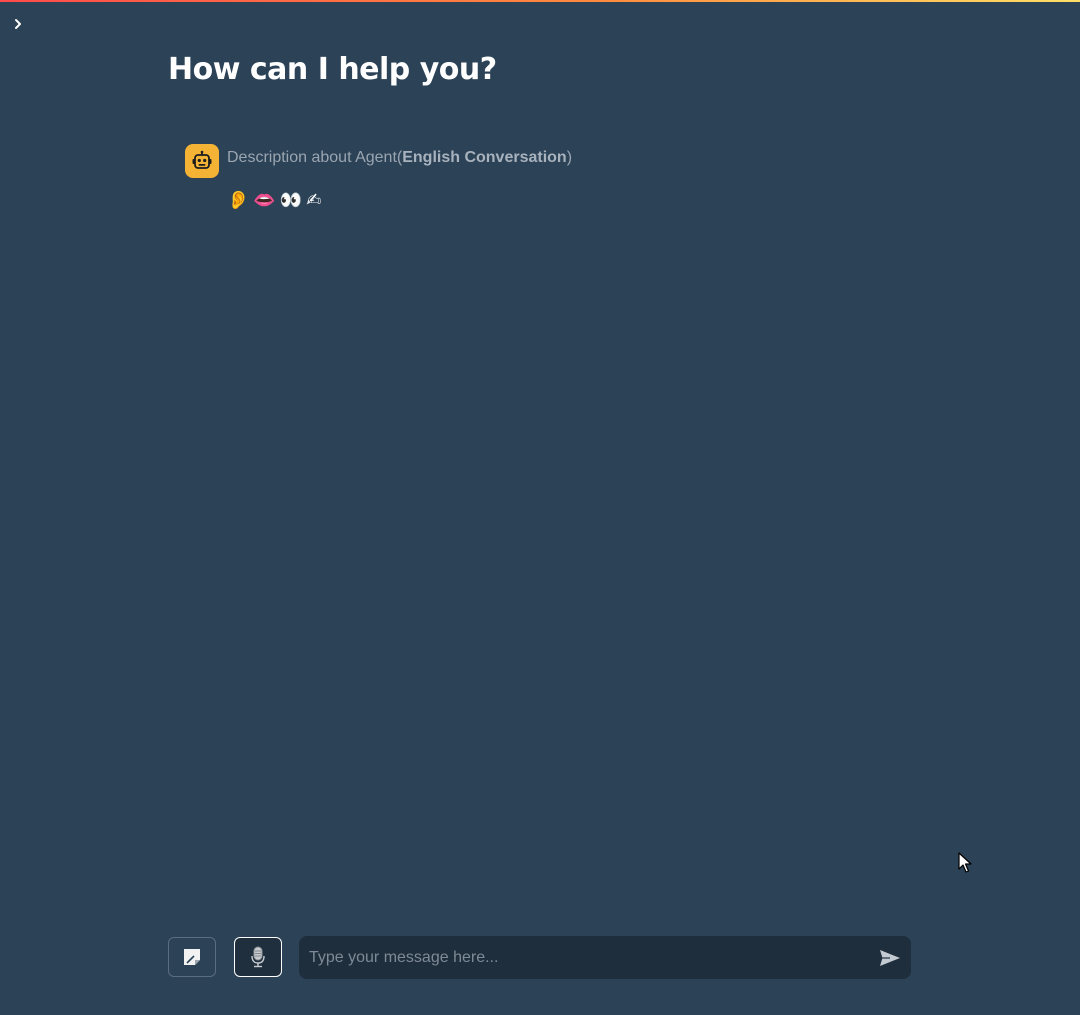 The height and width of the screenshot is (1015, 1080). Describe the element at coordinates (965, 862) in the screenshot. I see `mouse-cursor-icon` at that location.